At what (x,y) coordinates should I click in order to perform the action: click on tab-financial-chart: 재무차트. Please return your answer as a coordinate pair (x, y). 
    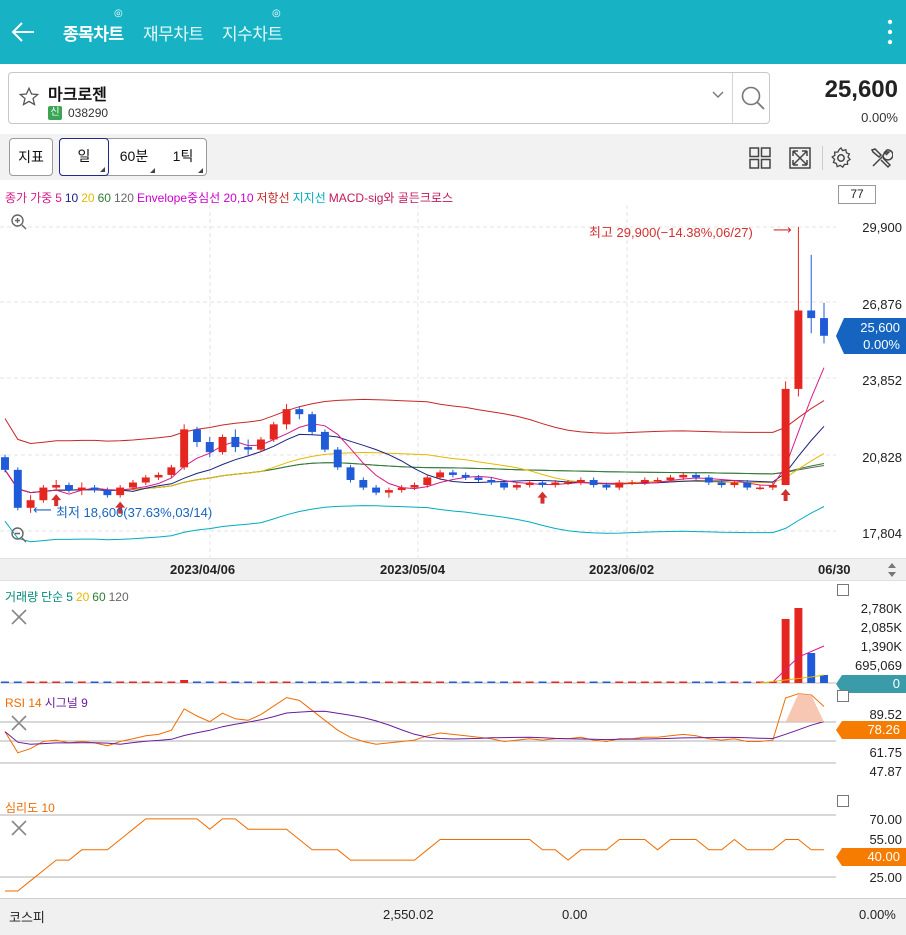
    Looking at the image, I should click on (173, 32).